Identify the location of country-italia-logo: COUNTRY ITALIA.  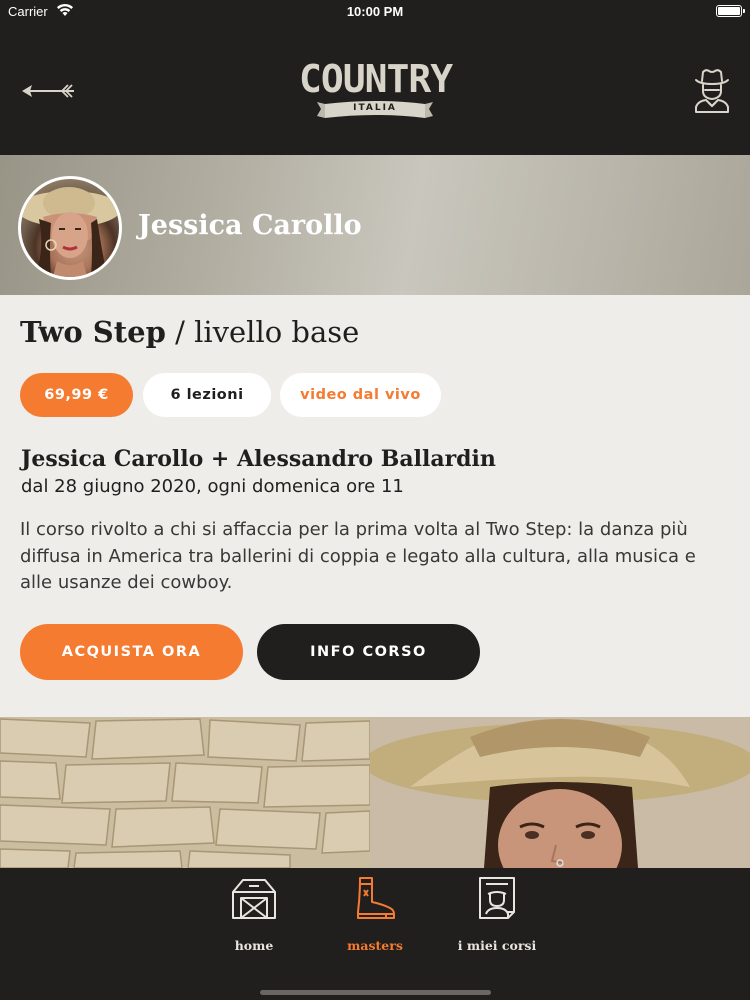
(376, 90).